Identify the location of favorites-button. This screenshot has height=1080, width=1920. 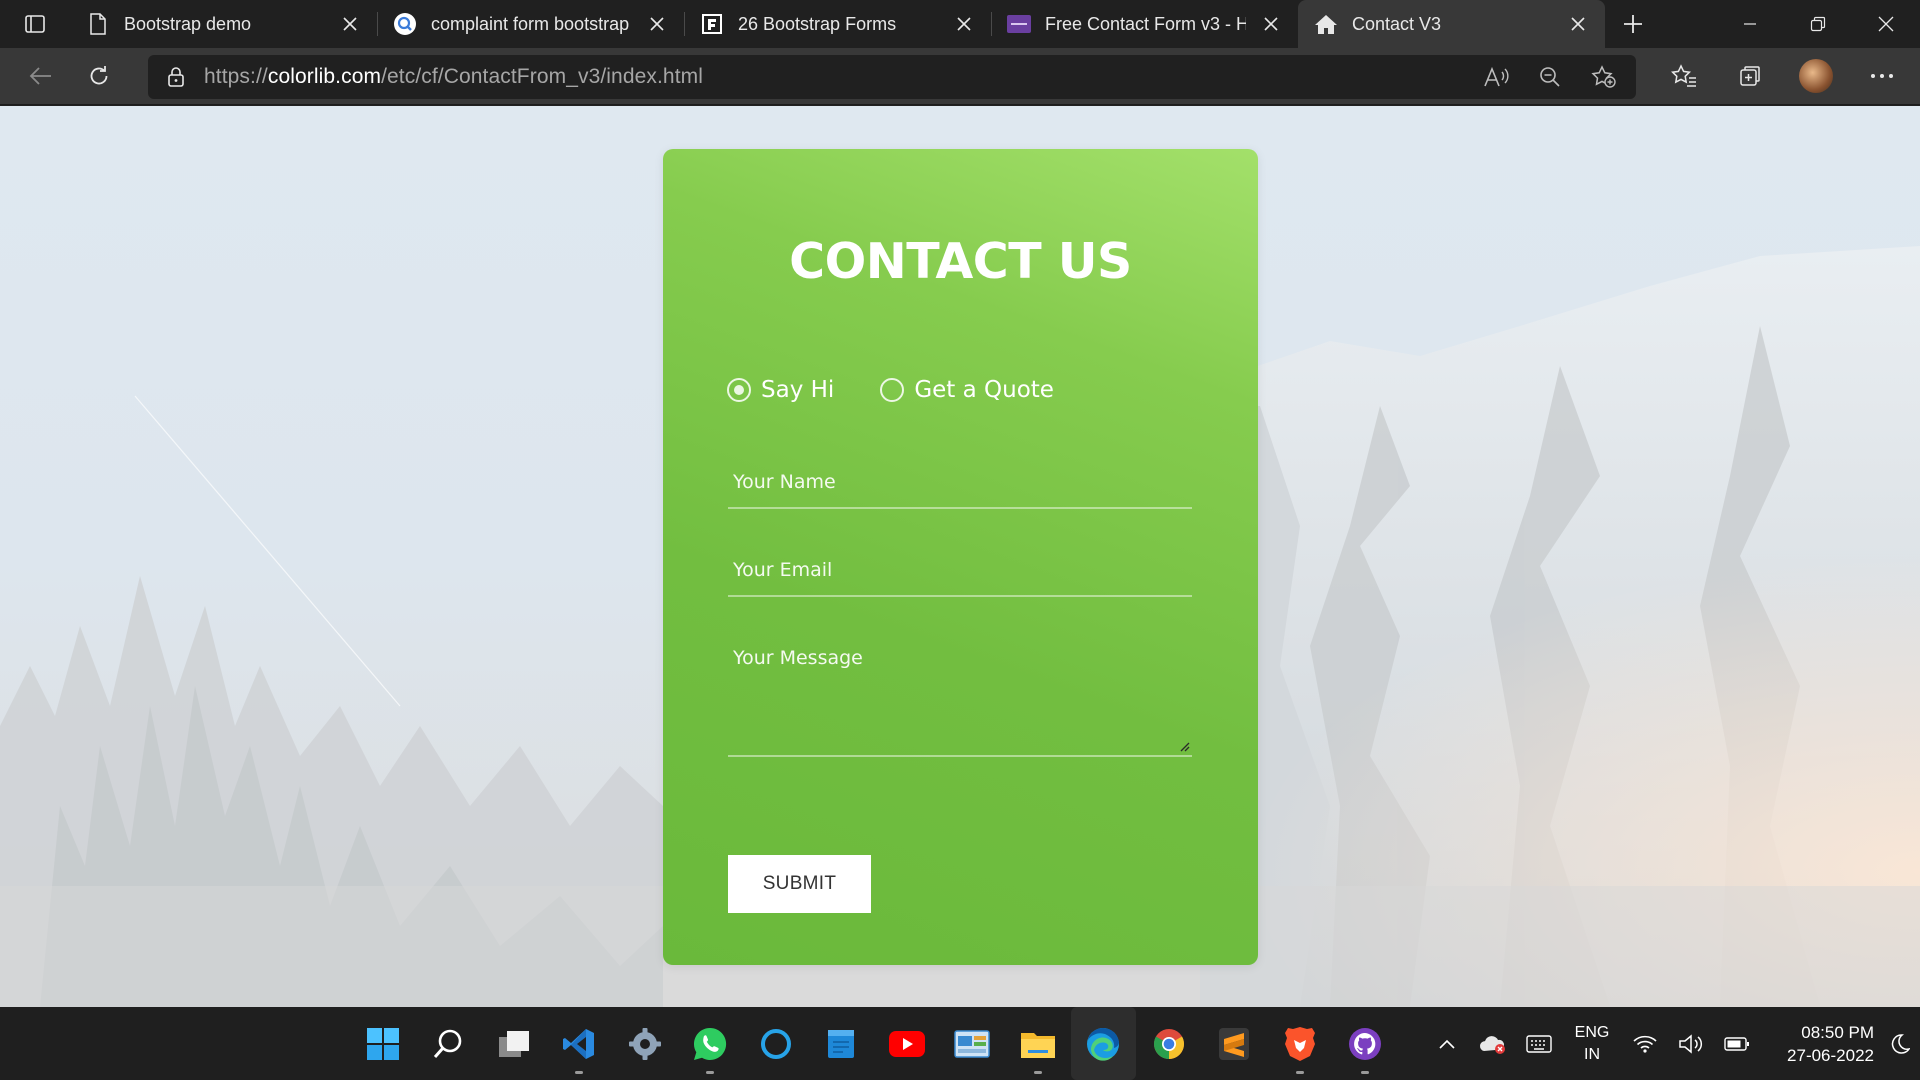
(1684, 76).